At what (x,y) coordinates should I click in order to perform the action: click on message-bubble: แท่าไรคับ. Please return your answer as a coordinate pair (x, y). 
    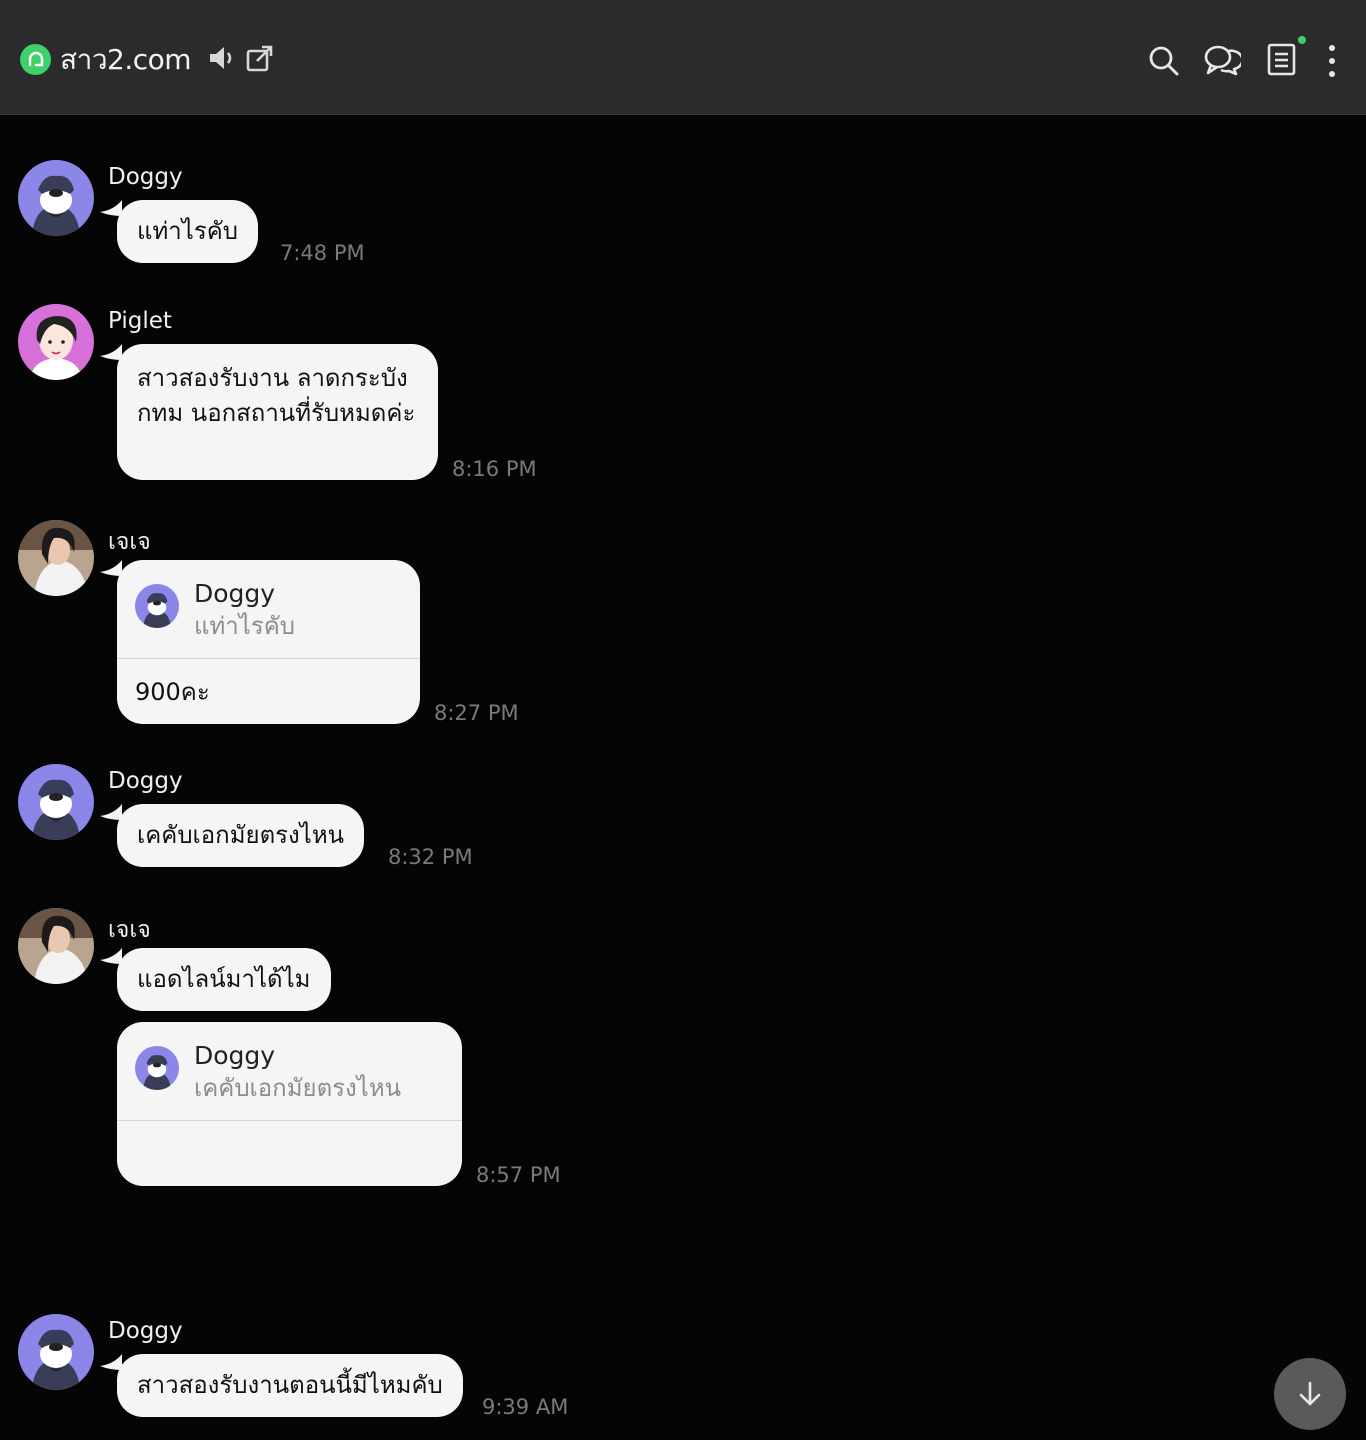
    Looking at the image, I should click on (188, 231).